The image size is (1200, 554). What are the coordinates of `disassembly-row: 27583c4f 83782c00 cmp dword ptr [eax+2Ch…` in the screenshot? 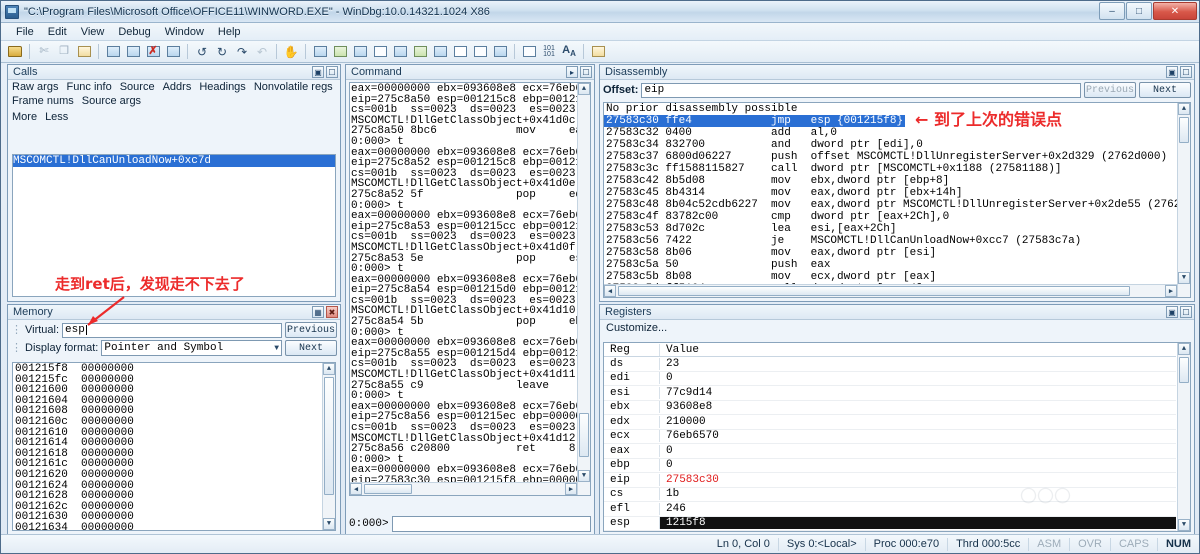 It's located at (897, 217).